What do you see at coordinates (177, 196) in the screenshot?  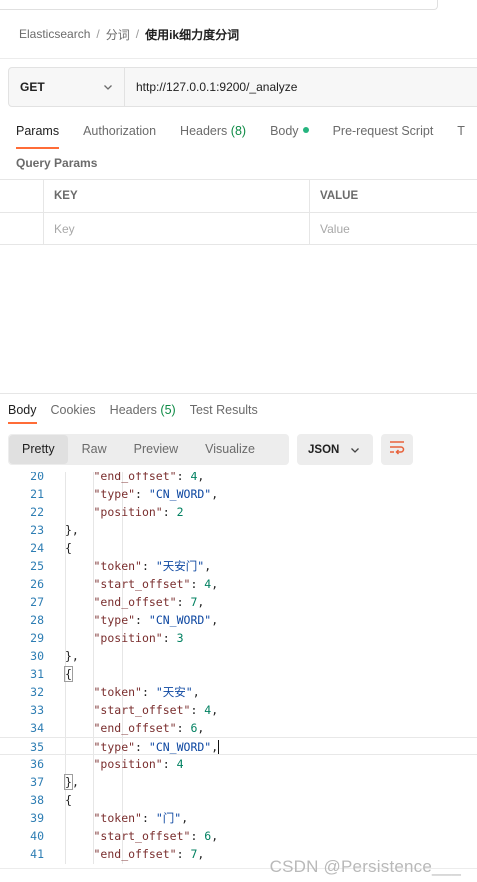 I see `column-header-key: KEY` at bounding box center [177, 196].